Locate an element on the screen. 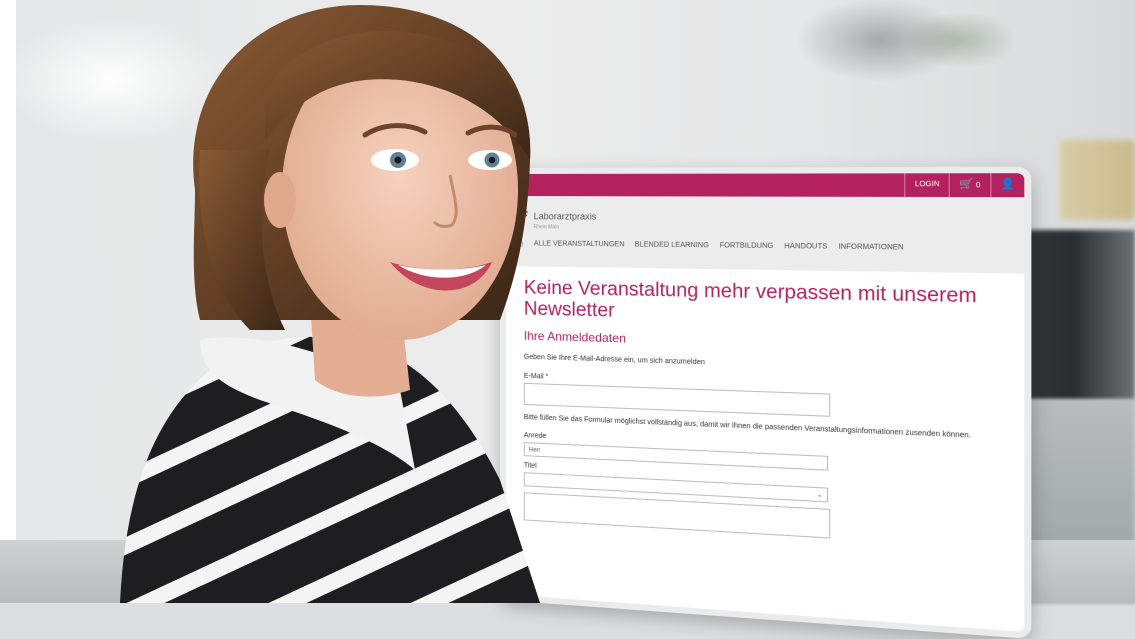  nav-item-fortbildung: FORTBILDUNG is located at coordinates (747, 246).